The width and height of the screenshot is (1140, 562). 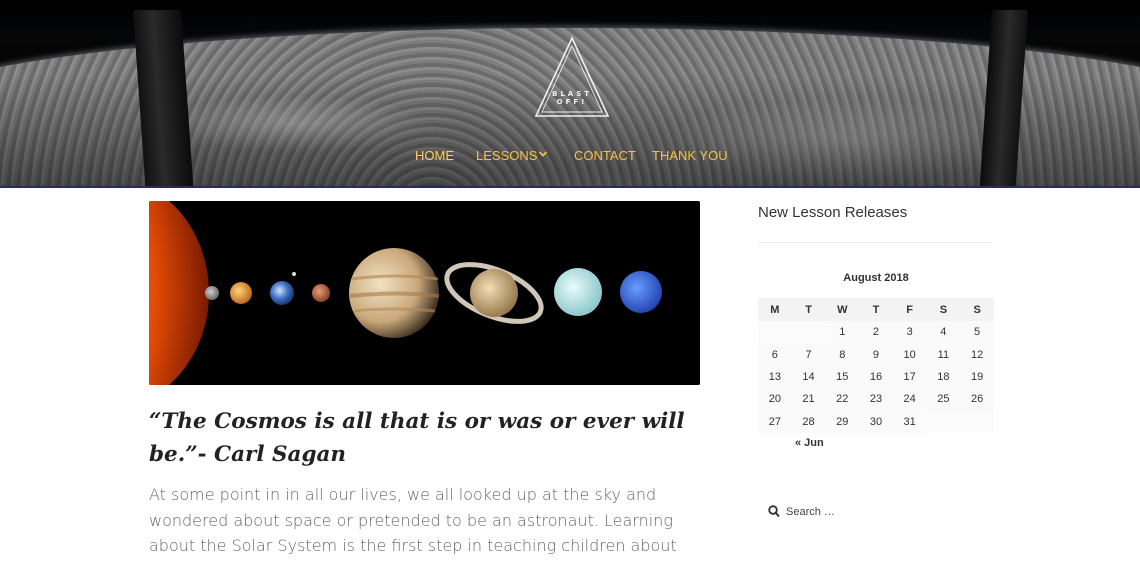 I want to click on calendar-day: 31, so click(x=909, y=421).